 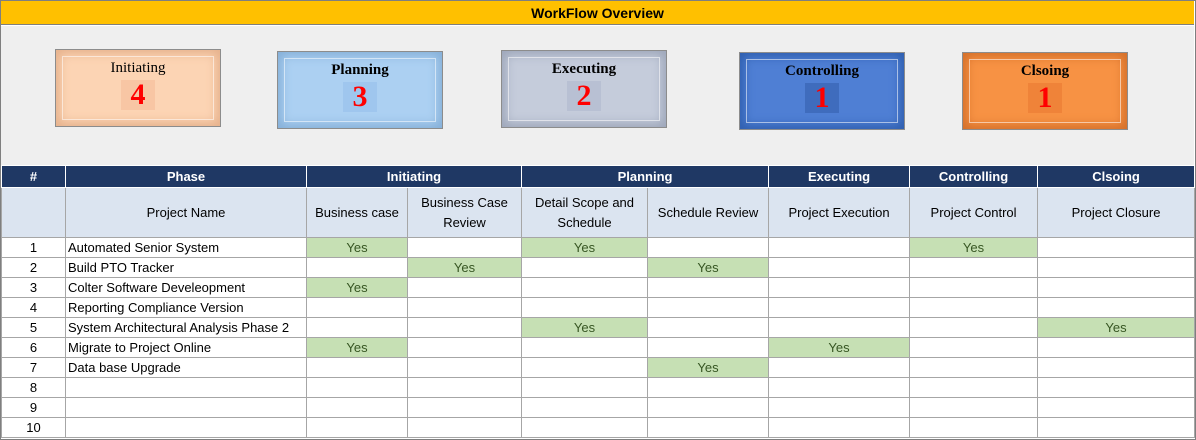 What do you see at coordinates (33, 267) in the screenshot?
I see `row-number: 2` at bounding box center [33, 267].